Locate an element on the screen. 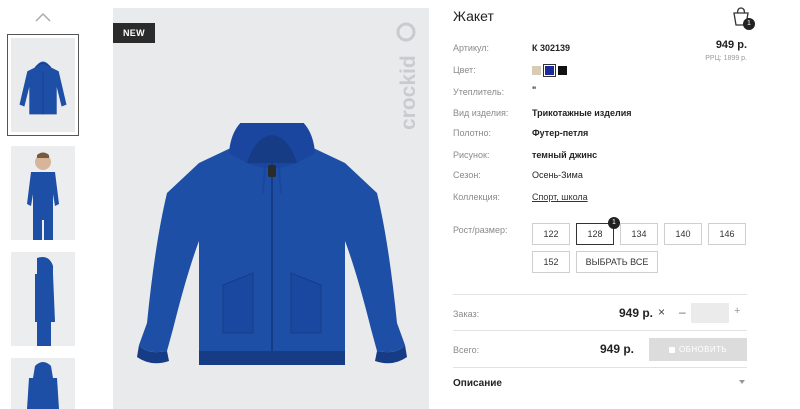 The image size is (800, 409). size-option-122: 122 is located at coordinates (551, 234).